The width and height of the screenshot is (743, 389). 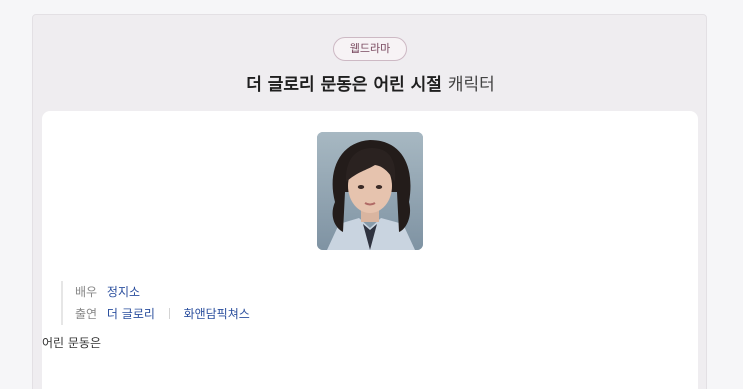 I want to click on title-bold: 더 글로리 문동은 어린 시절, so click(x=344, y=85).